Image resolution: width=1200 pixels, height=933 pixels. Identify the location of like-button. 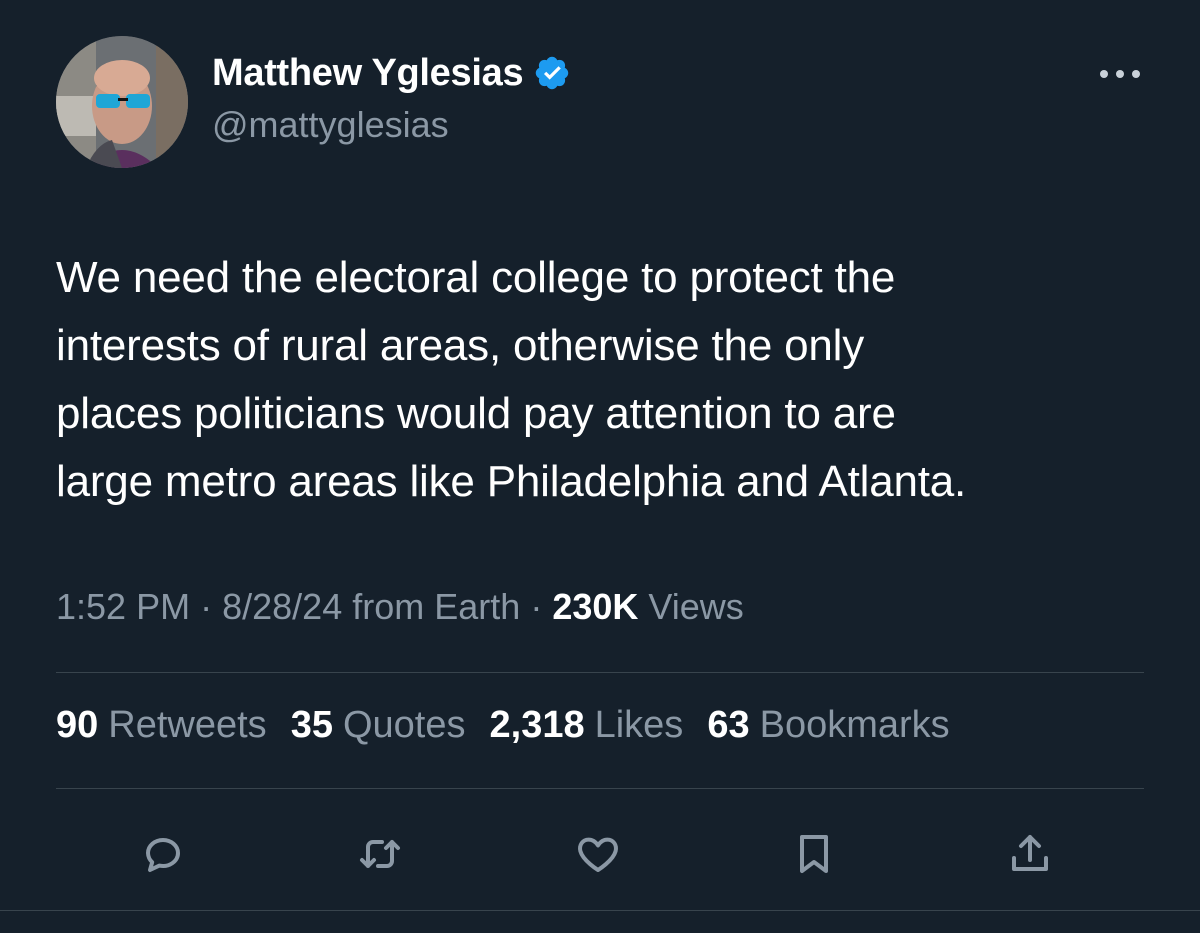
(598, 854).